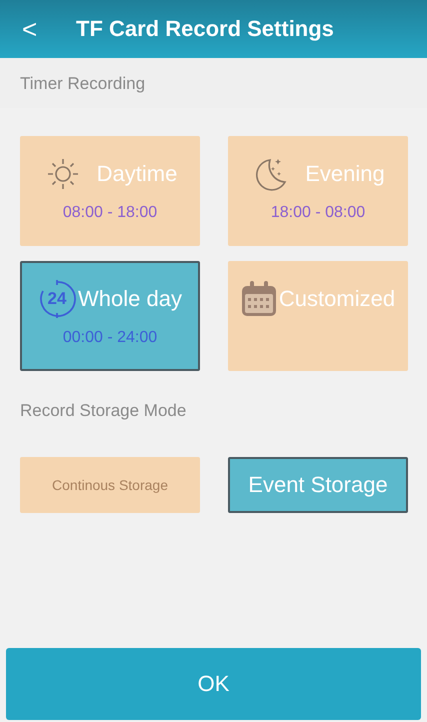  I want to click on page-title: TF Card Record Settings, so click(205, 29).